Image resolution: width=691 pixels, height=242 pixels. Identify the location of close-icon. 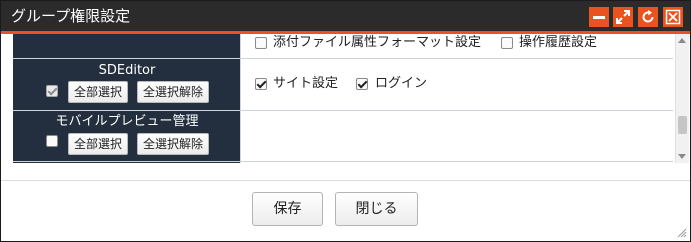
(673, 17).